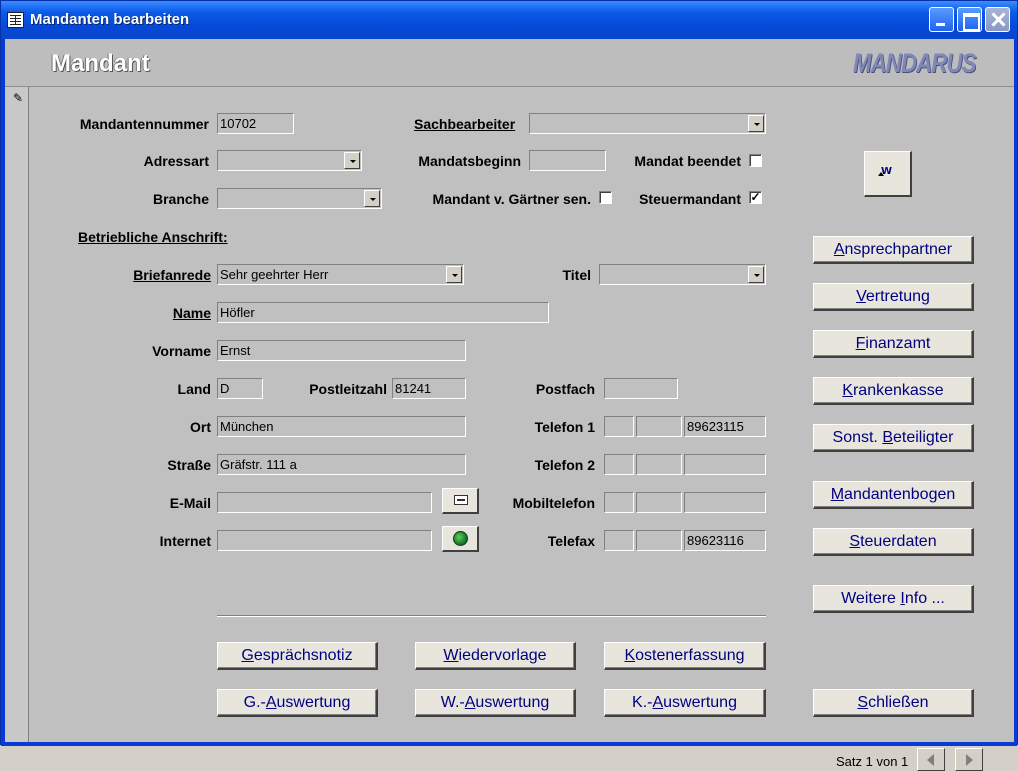 The image size is (1018, 771). What do you see at coordinates (619, 426) in the screenshot?
I see `telefon1-country-field` at bounding box center [619, 426].